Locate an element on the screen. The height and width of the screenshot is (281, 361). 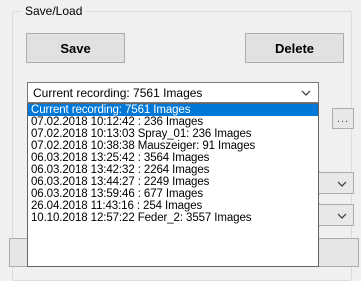
save-button: Save is located at coordinates (75, 48).